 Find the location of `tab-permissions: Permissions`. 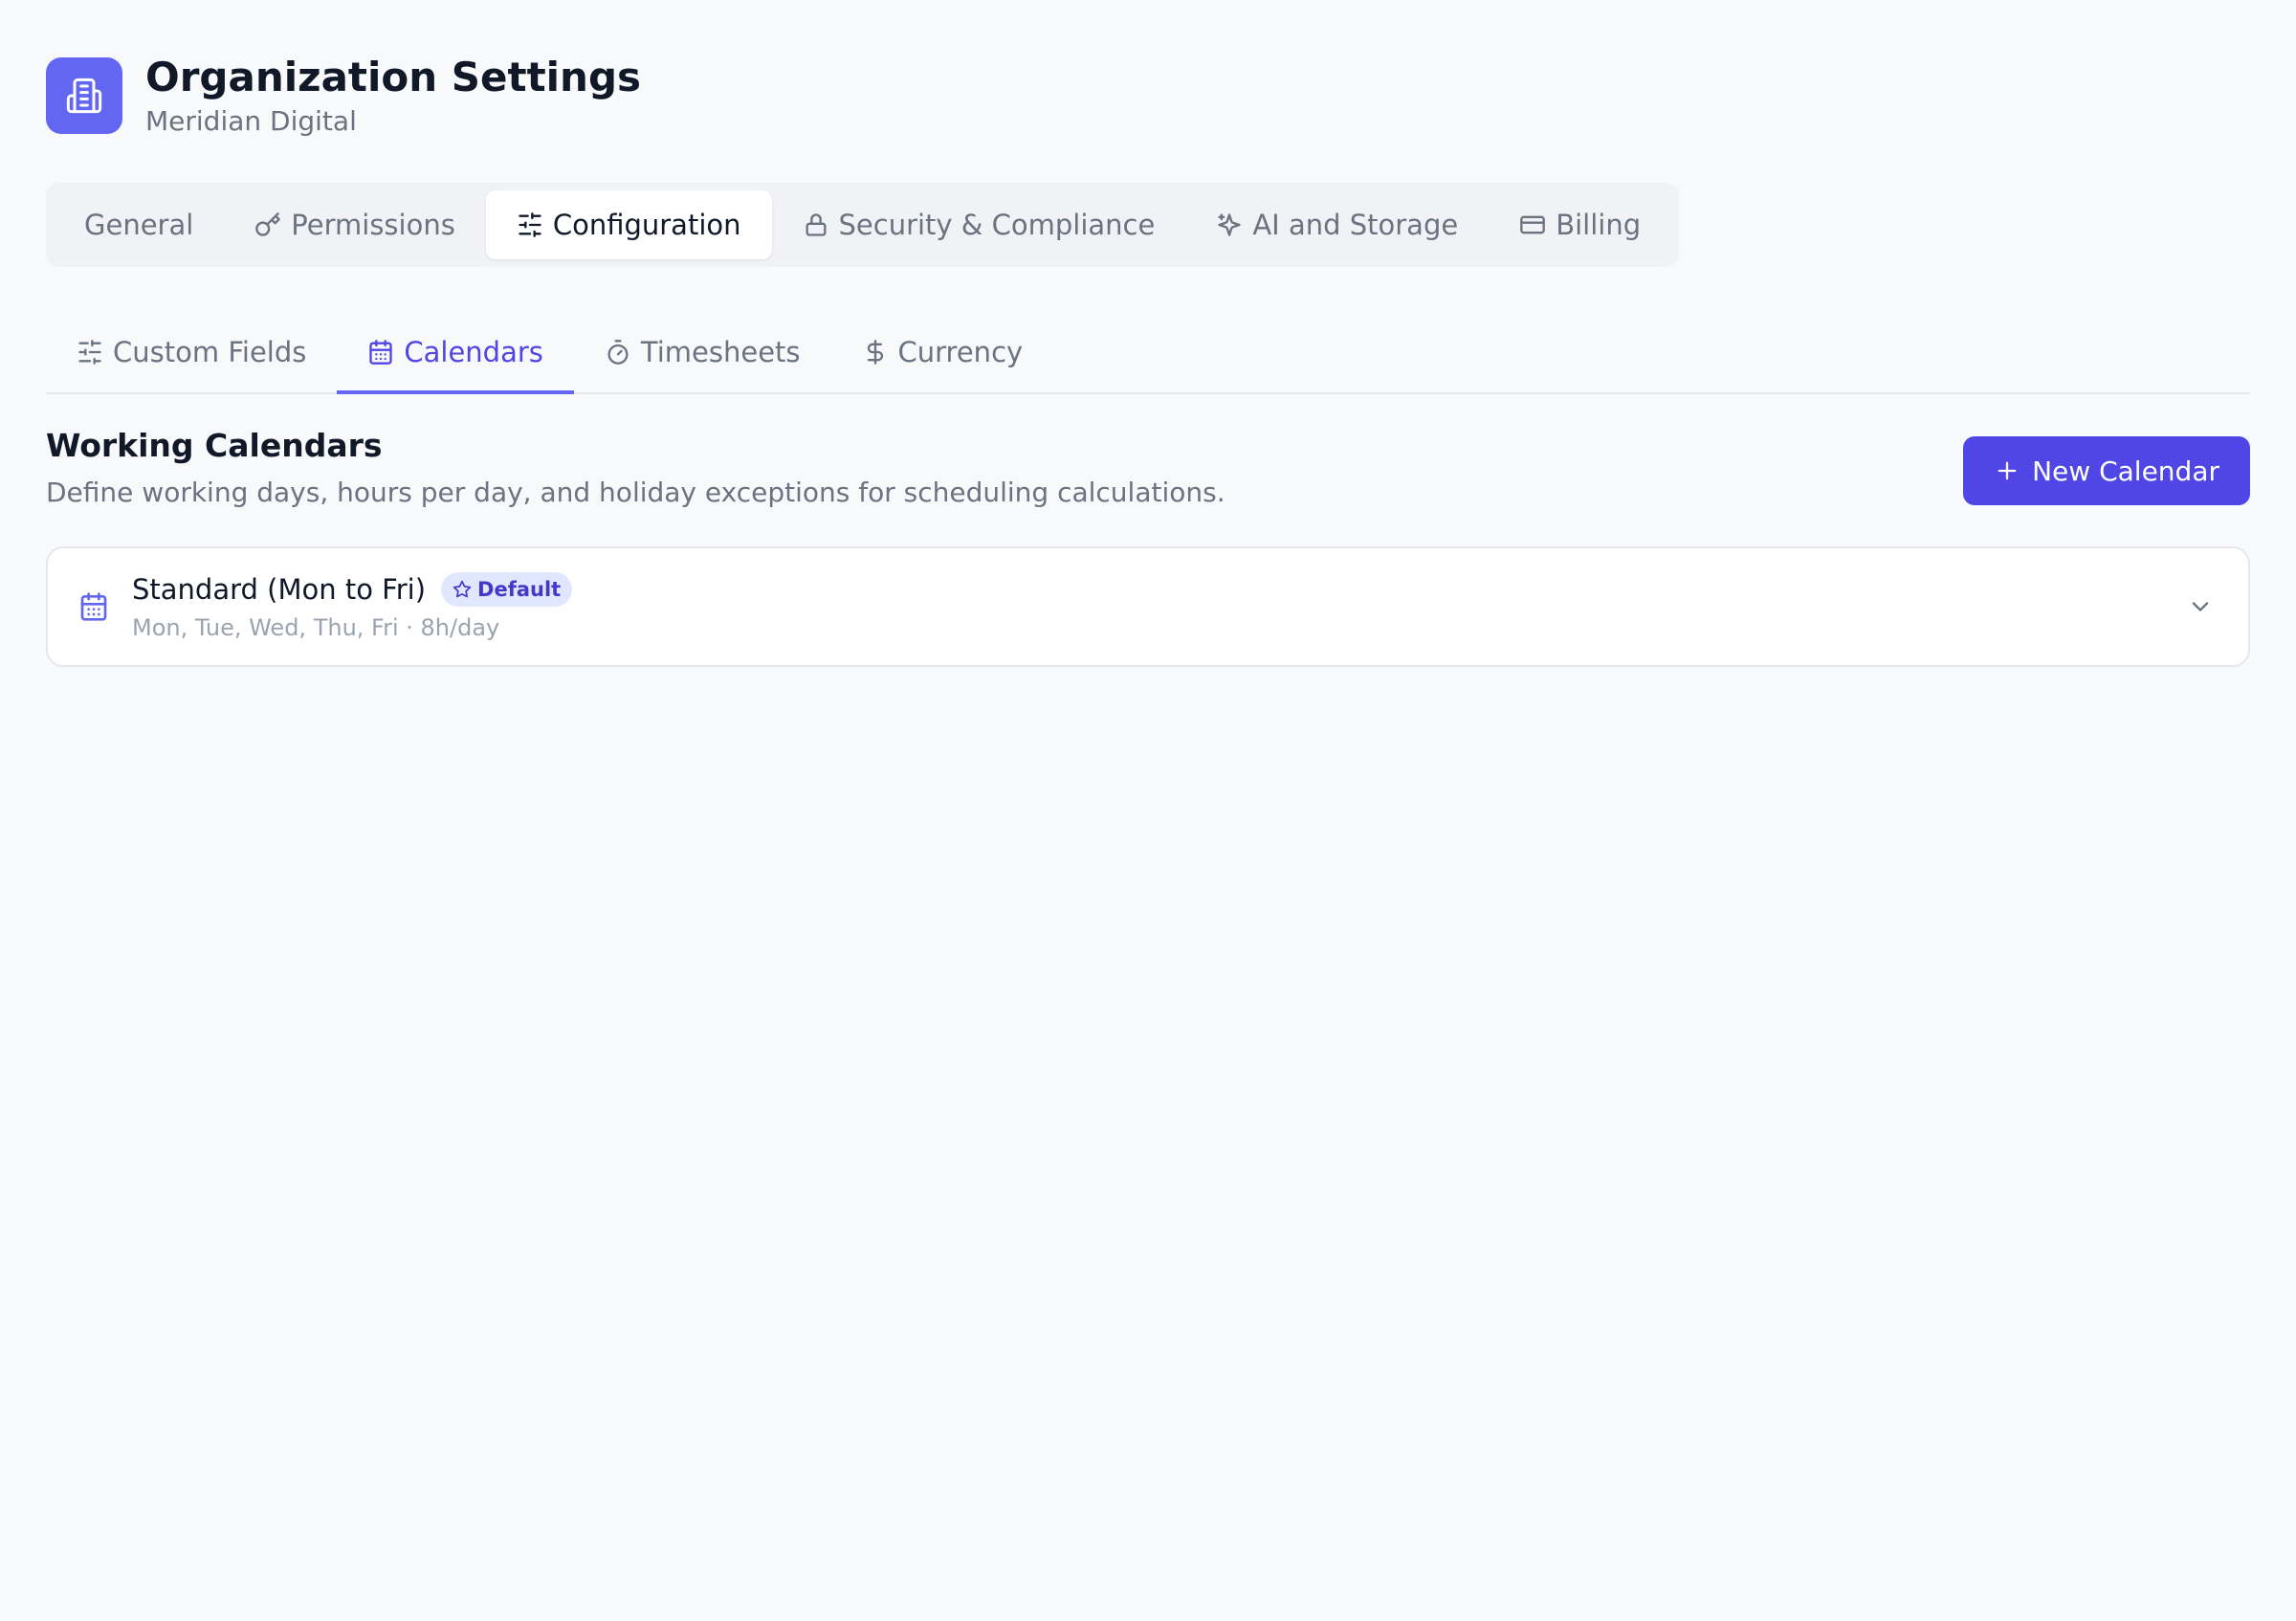

tab-permissions: Permissions is located at coordinates (355, 224).